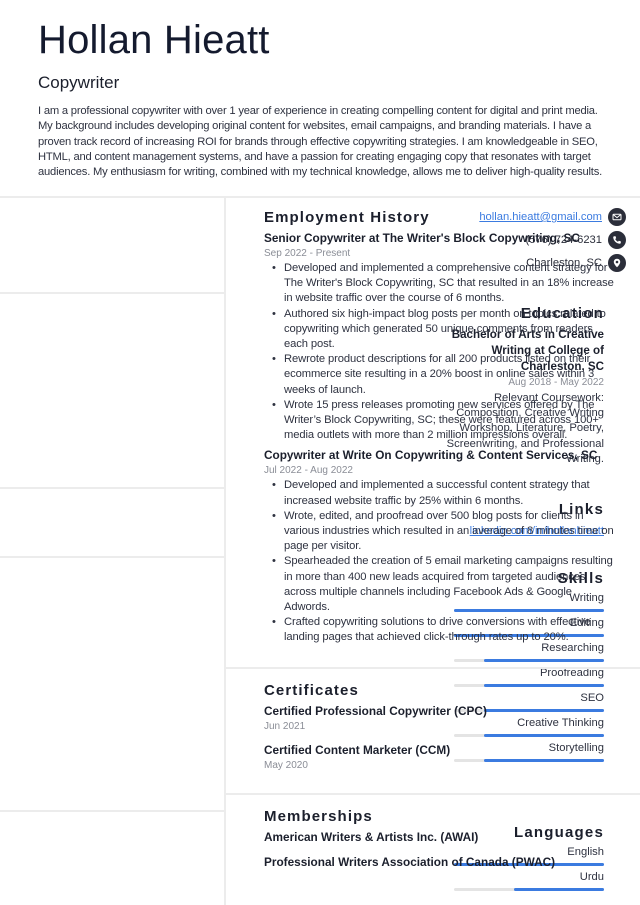  Describe the element at coordinates (433, 668) in the screenshot. I see `employment-divider` at that location.